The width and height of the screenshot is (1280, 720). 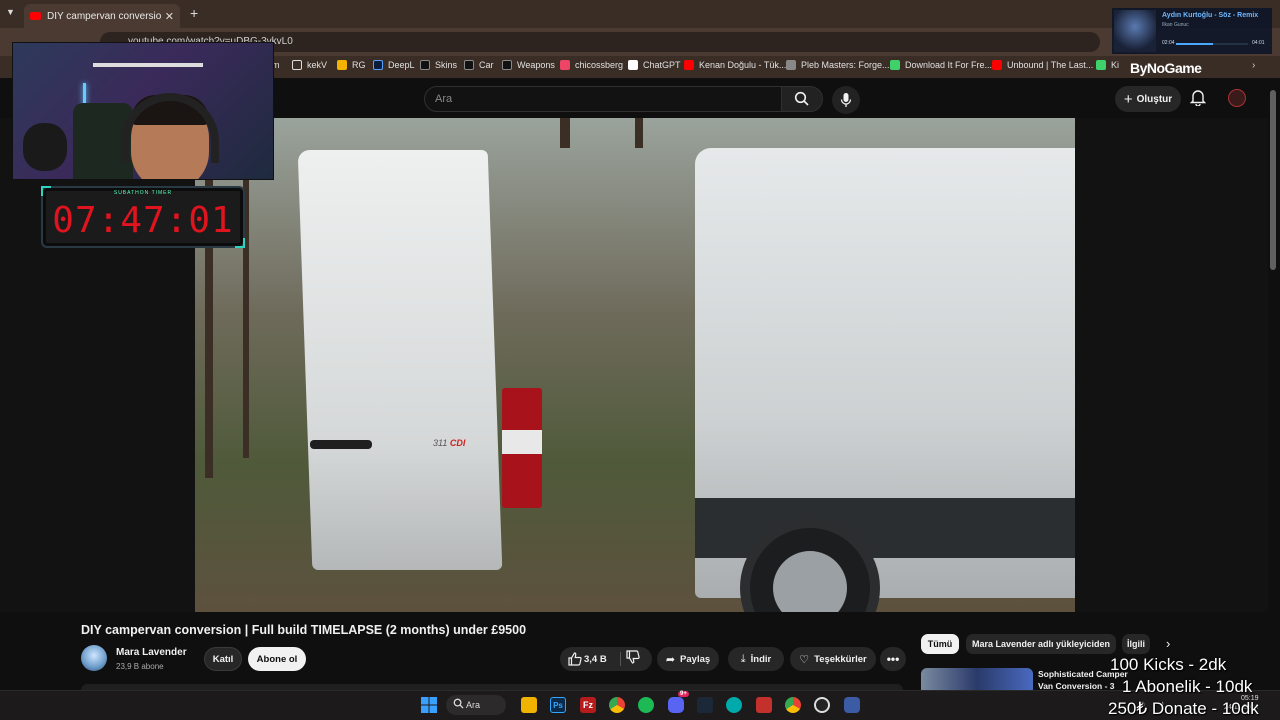 What do you see at coordinates (223, 659) in the screenshot?
I see `join-button: Katıl` at bounding box center [223, 659].